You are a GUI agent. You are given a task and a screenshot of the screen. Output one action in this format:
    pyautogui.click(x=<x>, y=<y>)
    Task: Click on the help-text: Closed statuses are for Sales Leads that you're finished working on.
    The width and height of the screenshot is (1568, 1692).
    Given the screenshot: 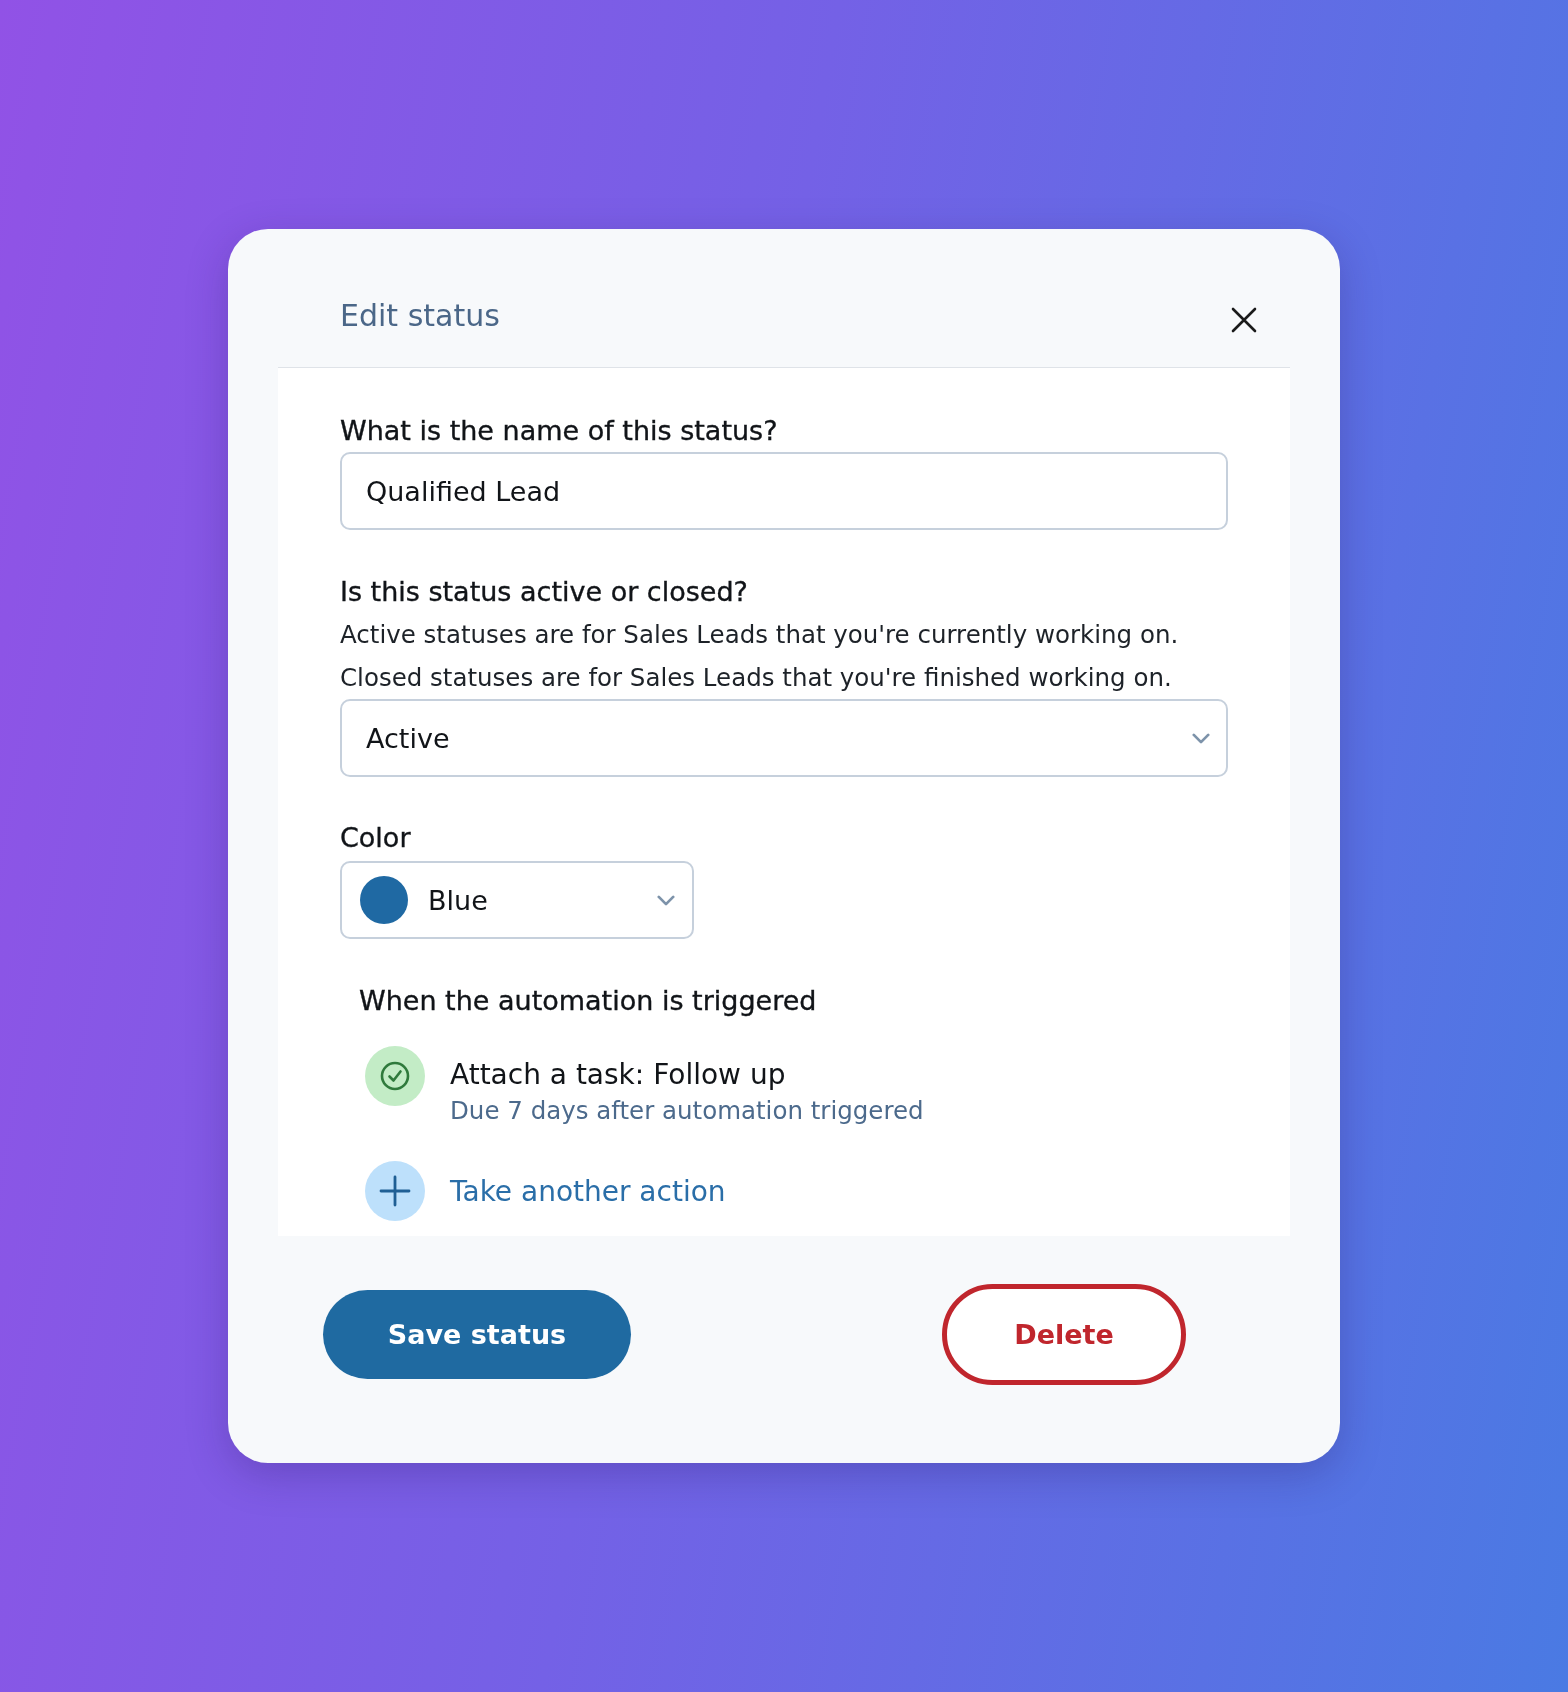 What is the action you would take?
    pyautogui.click(x=756, y=678)
    